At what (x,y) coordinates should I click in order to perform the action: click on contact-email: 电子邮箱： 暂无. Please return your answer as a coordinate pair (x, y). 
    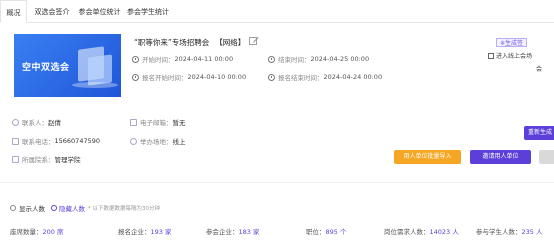
    Looking at the image, I should click on (158, 122).